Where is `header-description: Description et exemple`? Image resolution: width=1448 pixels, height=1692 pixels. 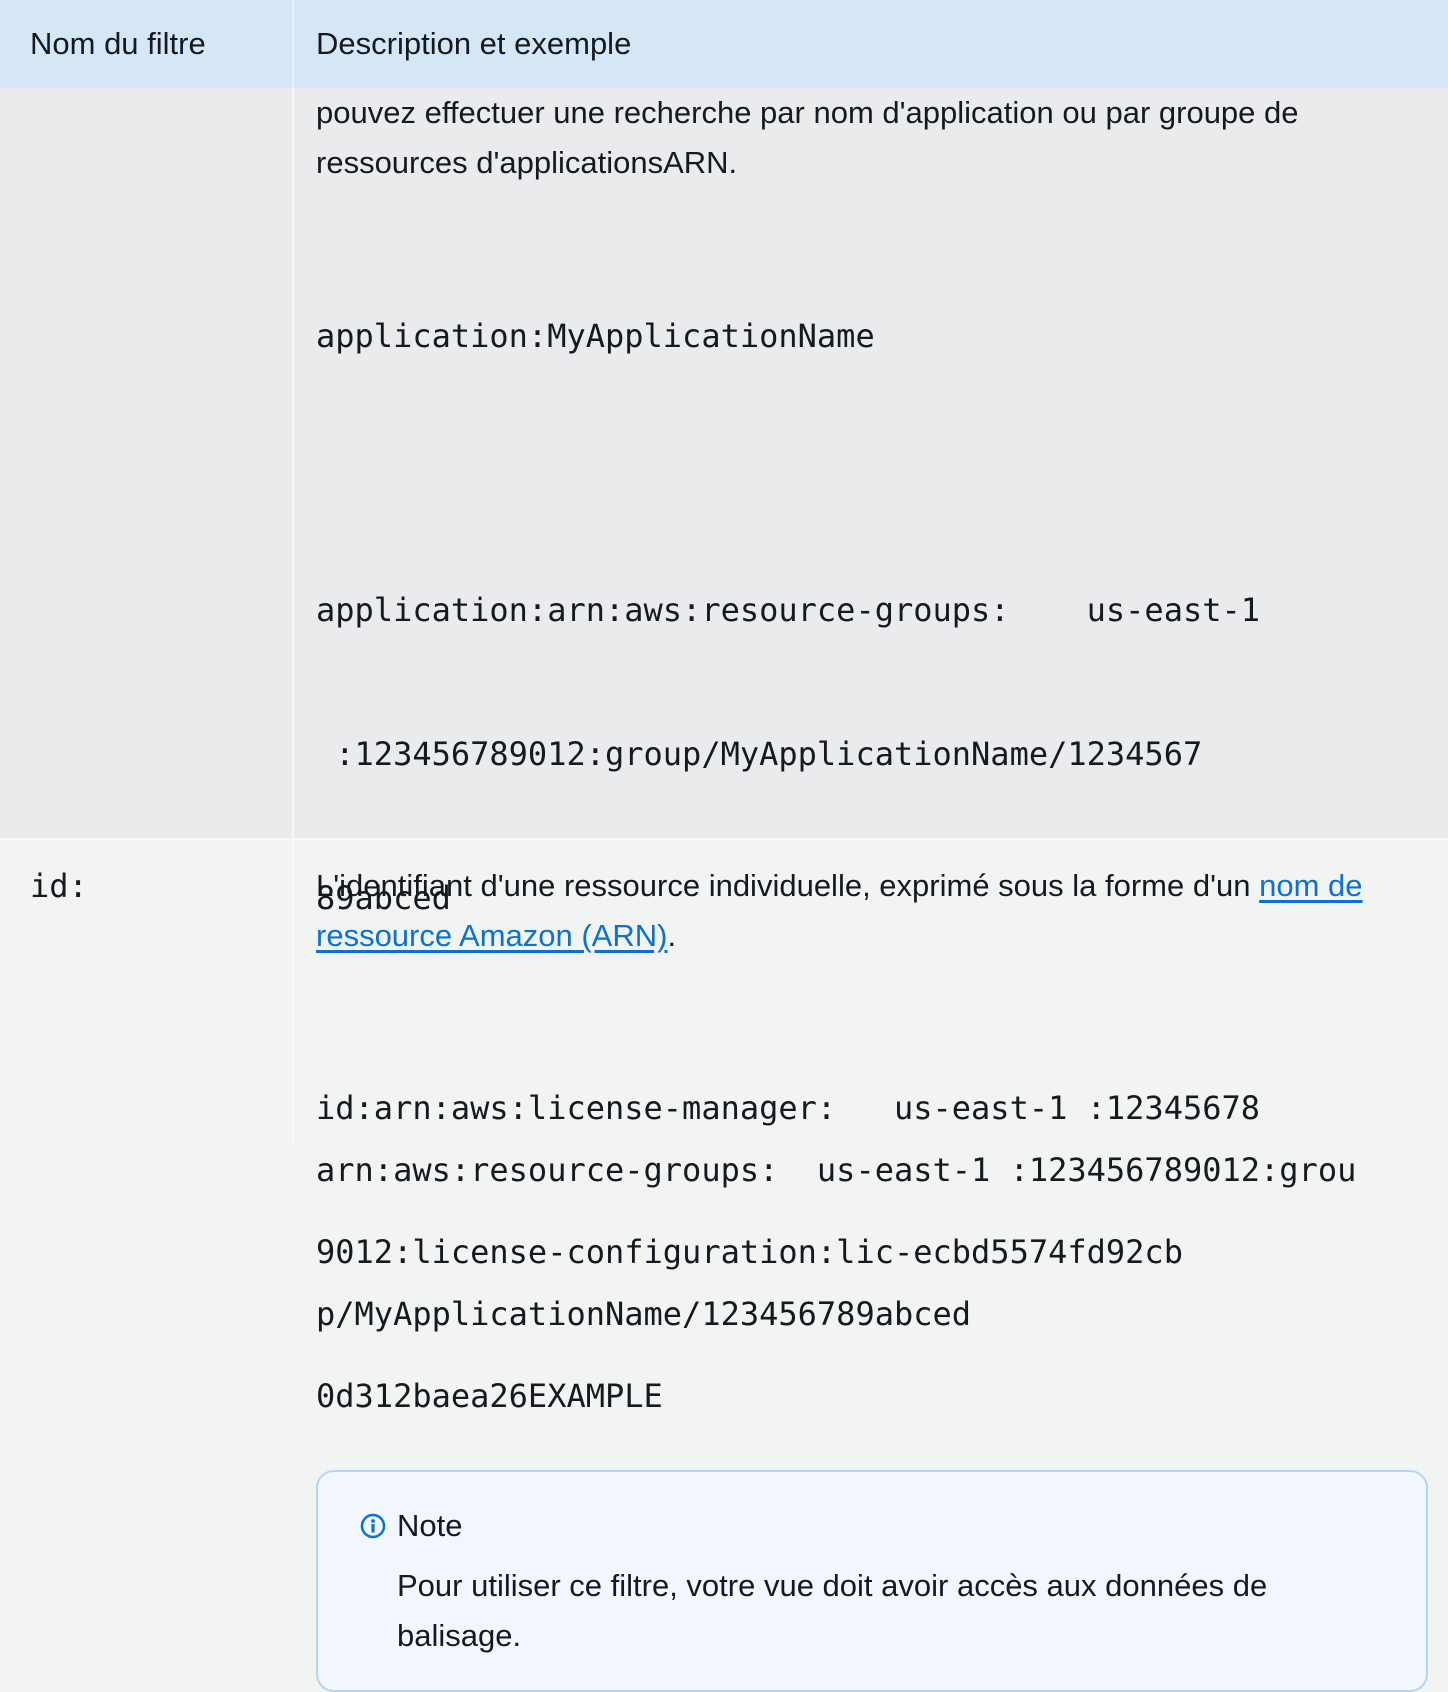
header-description: Description et exemple is located at coordinates (474, 43).